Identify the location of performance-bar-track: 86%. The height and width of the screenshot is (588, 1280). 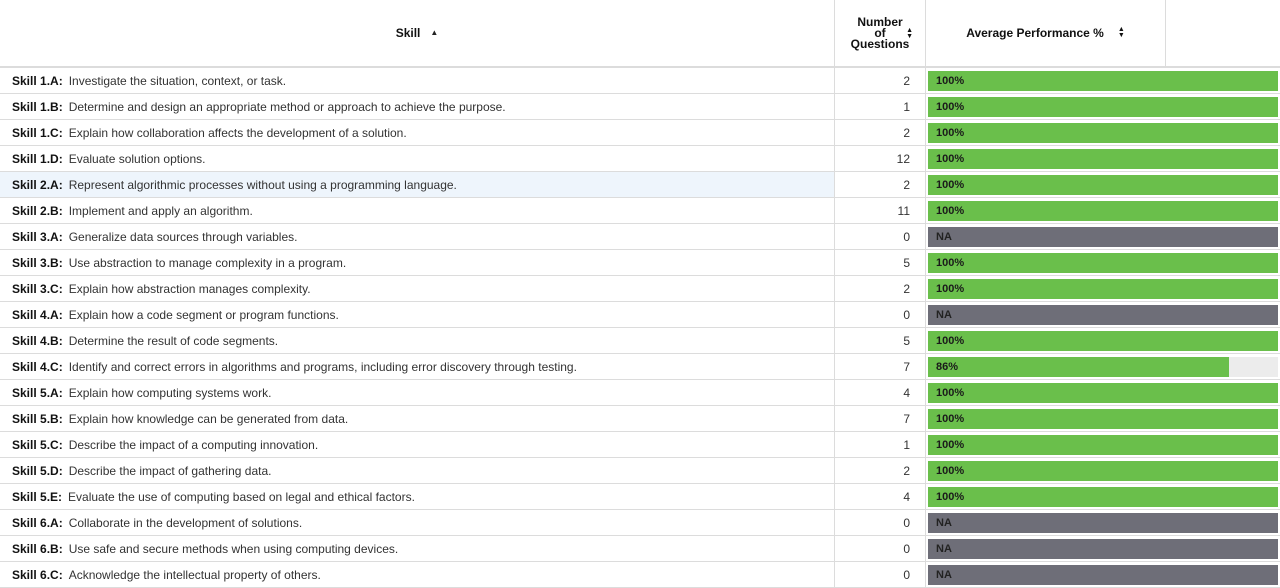
(1103, 366).